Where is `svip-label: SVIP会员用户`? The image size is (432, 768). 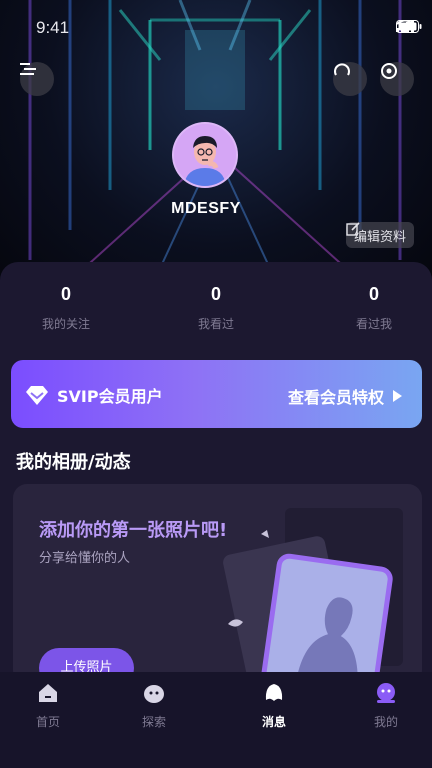 svip-label: SVIP会员用户 is located at coordinates (110, 396).